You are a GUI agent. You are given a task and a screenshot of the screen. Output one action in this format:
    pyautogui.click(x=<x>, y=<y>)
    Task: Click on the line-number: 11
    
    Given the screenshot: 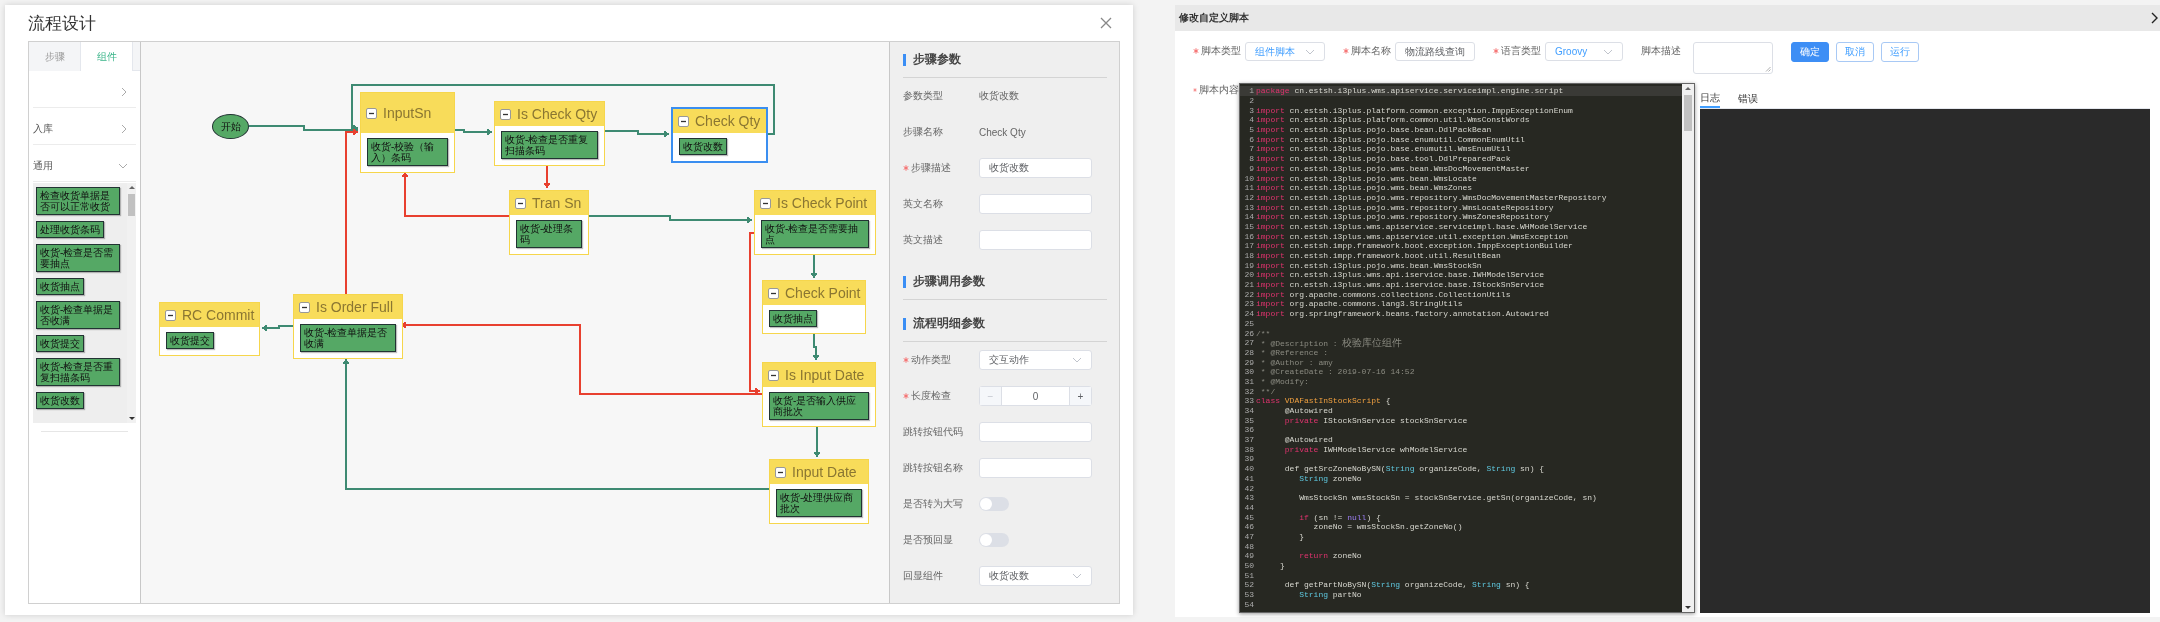 What is the action you would take?
    pyautogui.click(x=1249, y=188)
    